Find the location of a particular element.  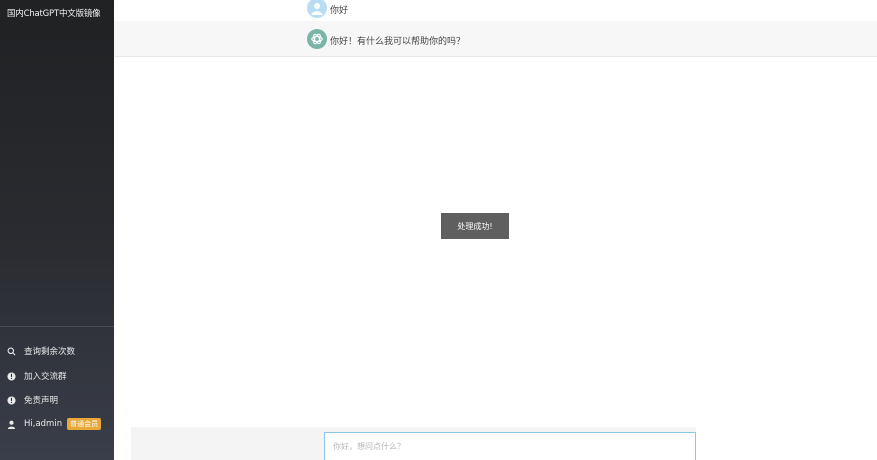

menu-item-join-group: 加入交流群 is located at coordinates (36, 376).